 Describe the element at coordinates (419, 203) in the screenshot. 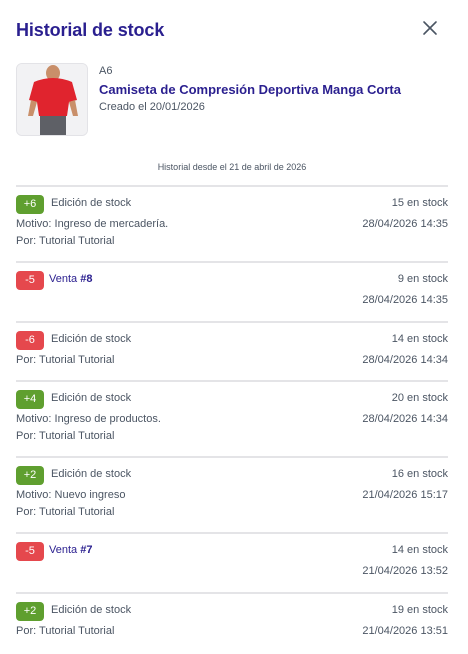

I see `stock-after: 15 en stock` at that location.